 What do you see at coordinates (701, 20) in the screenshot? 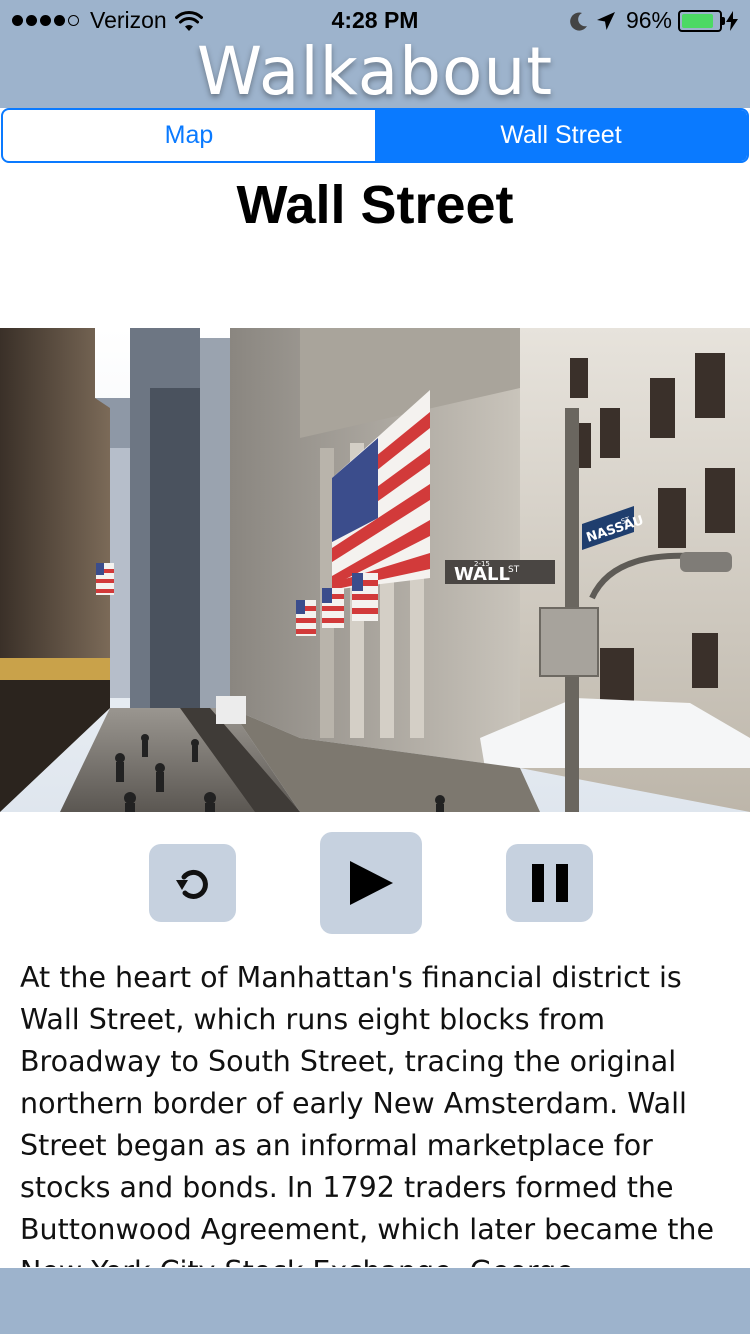
I see `battery-icon` at bounding box center [701, 20].